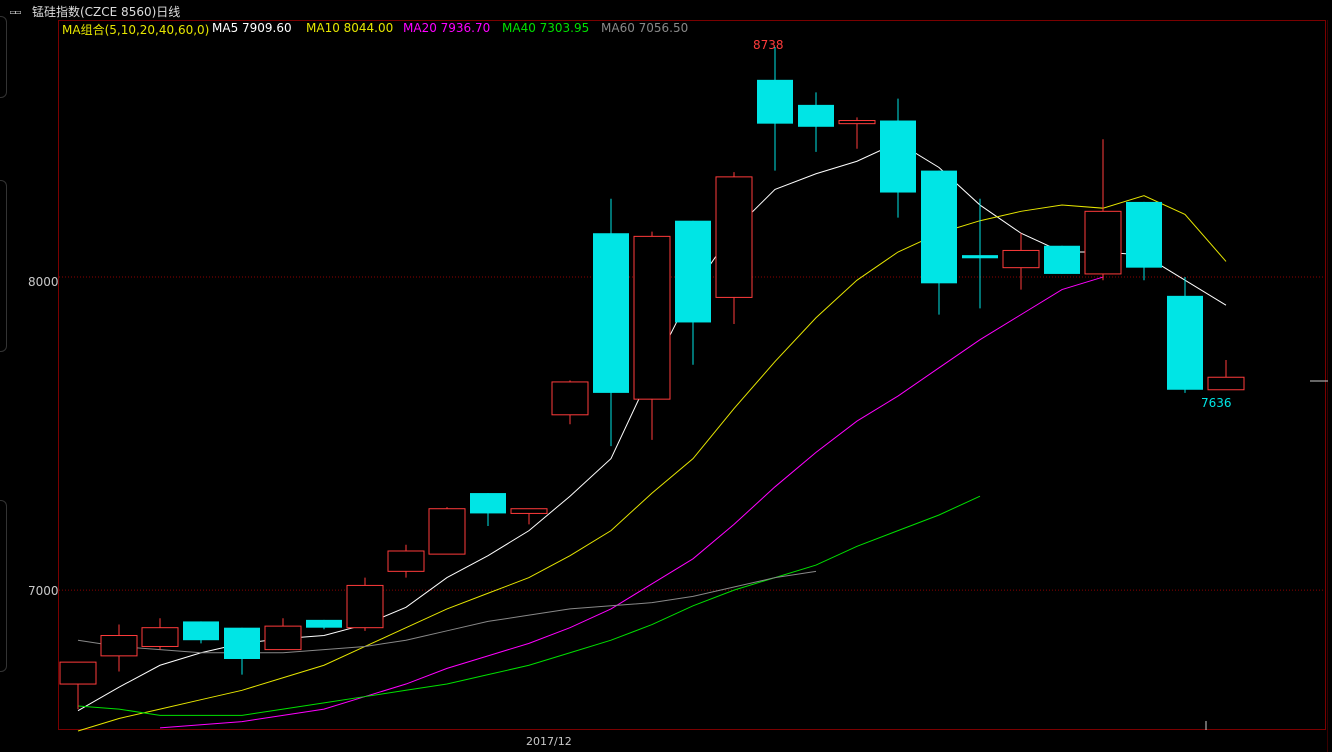  What do you see at coordinates (1216, 403) in the screenshot?
I see `low-price-marker: 7636` at bounding box center [1216, 403].